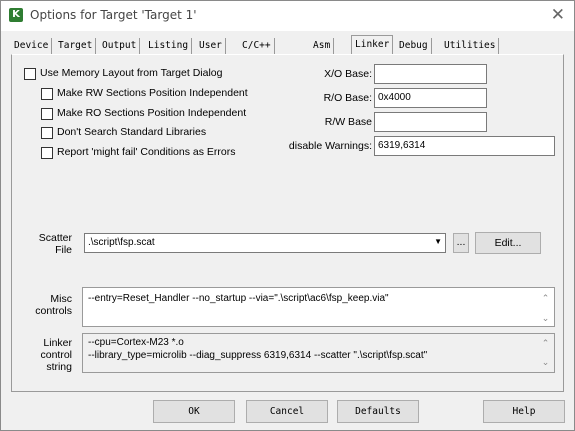 Image resolution: width=575 pixels, height=431 pixels. I want to click on xo-base-input, so click(430, 74).